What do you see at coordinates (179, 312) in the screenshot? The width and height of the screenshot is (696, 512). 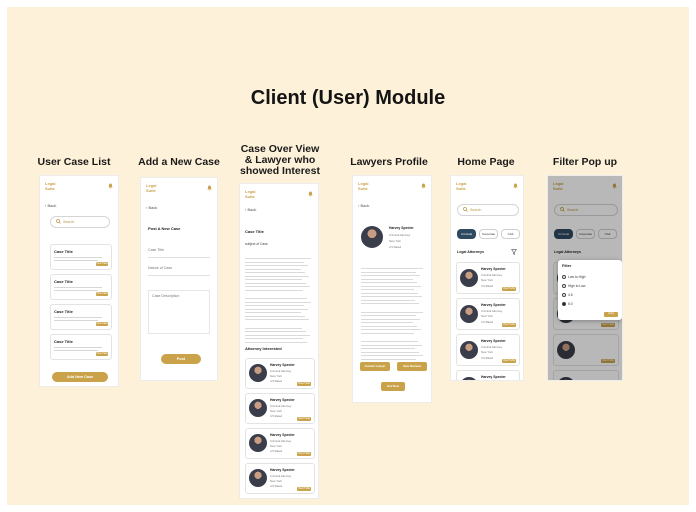 I see `case-description-field: Case Description` at bounding box center [179, 312].